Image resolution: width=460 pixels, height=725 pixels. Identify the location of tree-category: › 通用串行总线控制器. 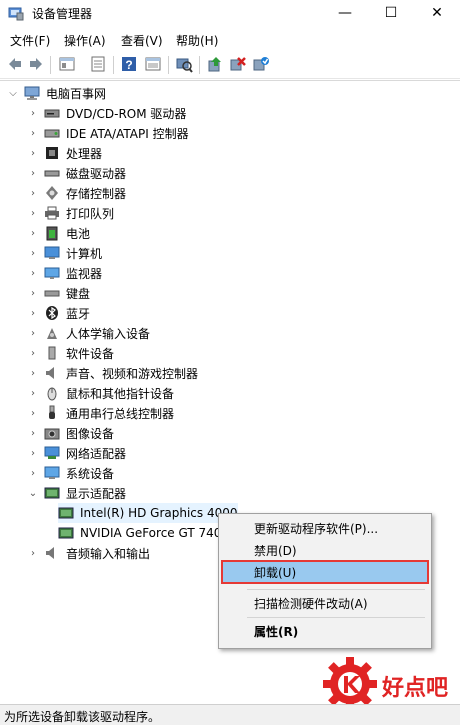
(101, 413).